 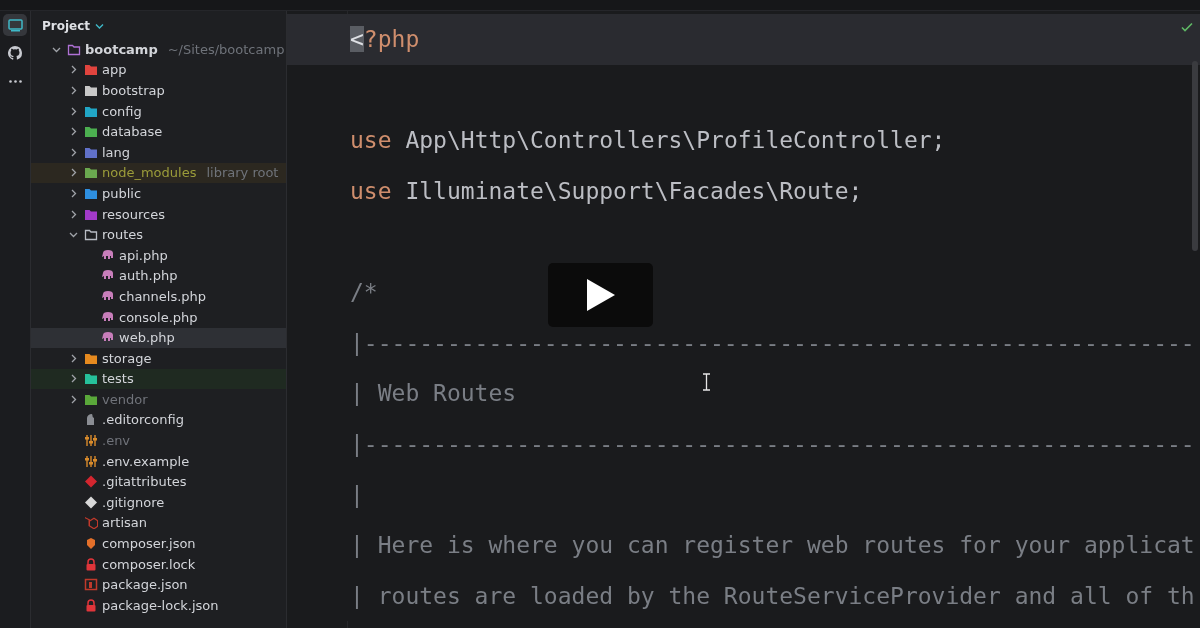 I want to click on file-name: .env.example, so click(x=146, y=461).